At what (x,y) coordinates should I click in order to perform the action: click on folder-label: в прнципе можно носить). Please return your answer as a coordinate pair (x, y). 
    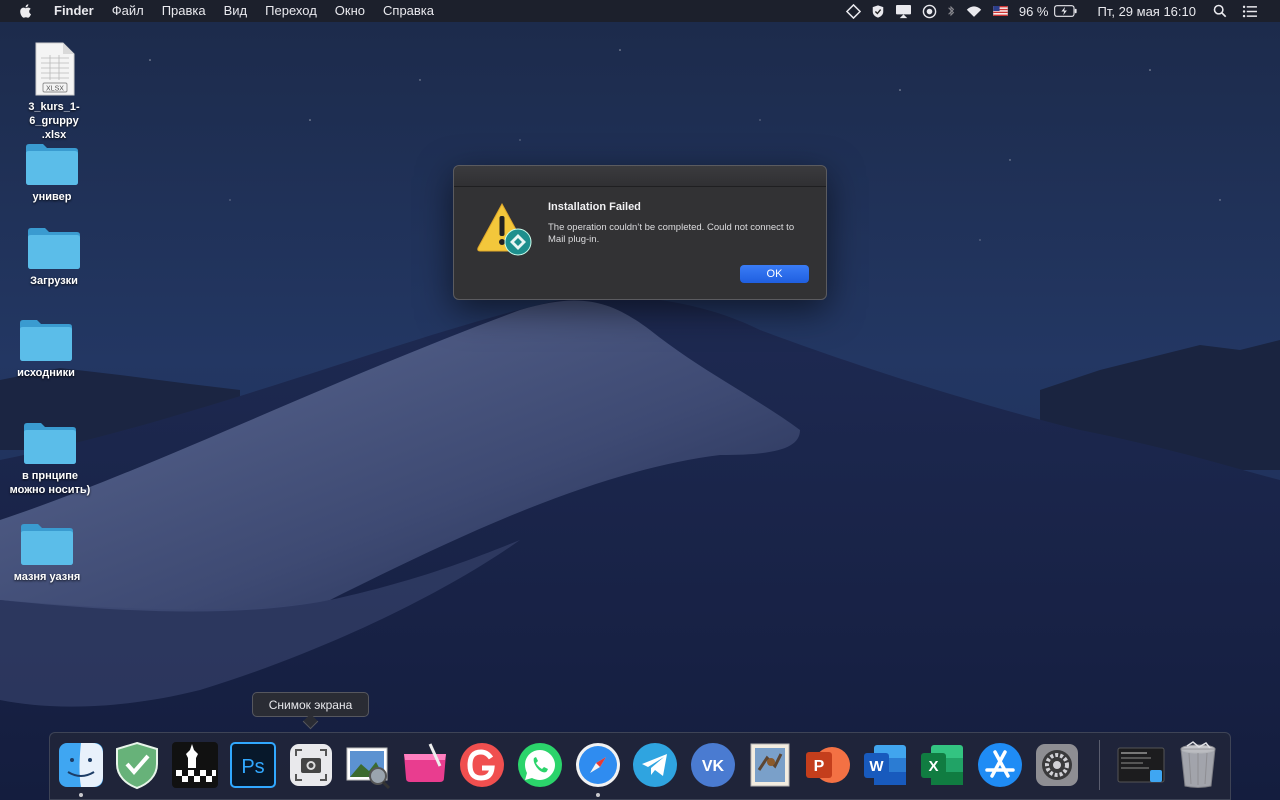
    Looking at the image, I should click on (50, 483).